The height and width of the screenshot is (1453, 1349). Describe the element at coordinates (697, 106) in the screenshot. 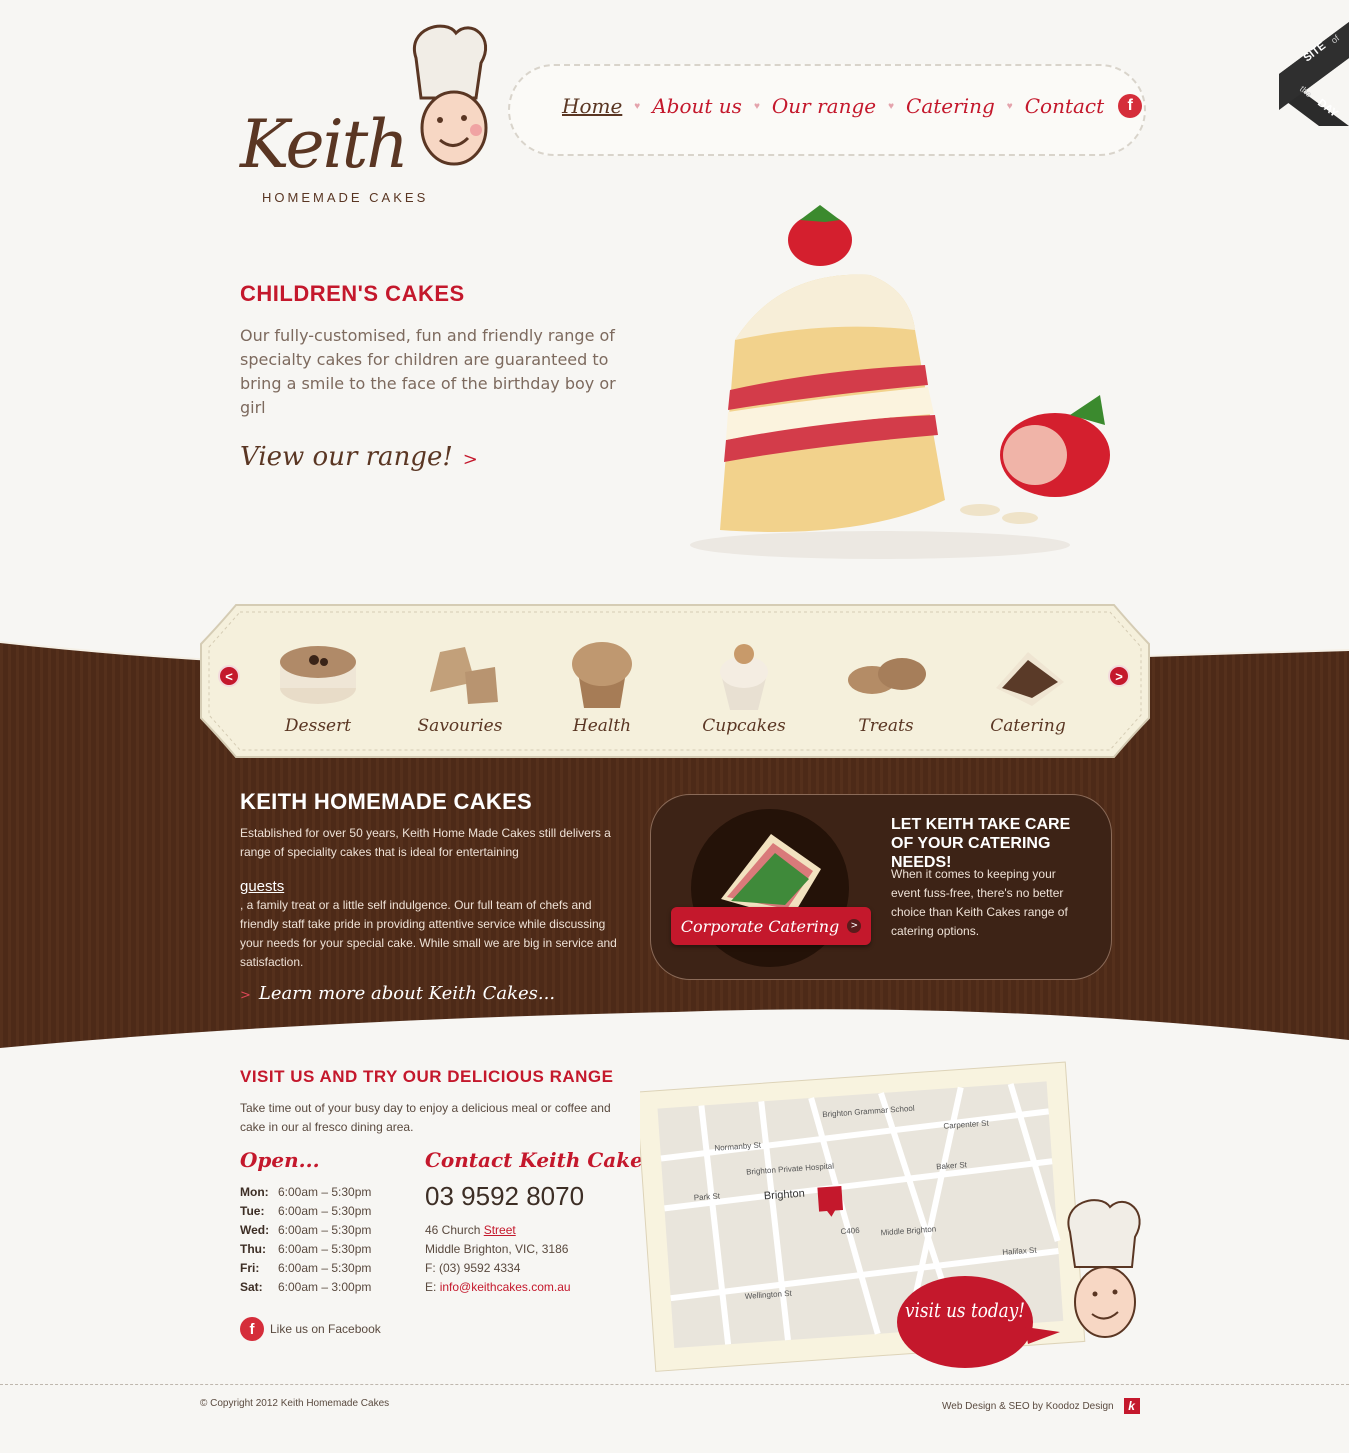

I see `nav-about-us: About us` at that location.